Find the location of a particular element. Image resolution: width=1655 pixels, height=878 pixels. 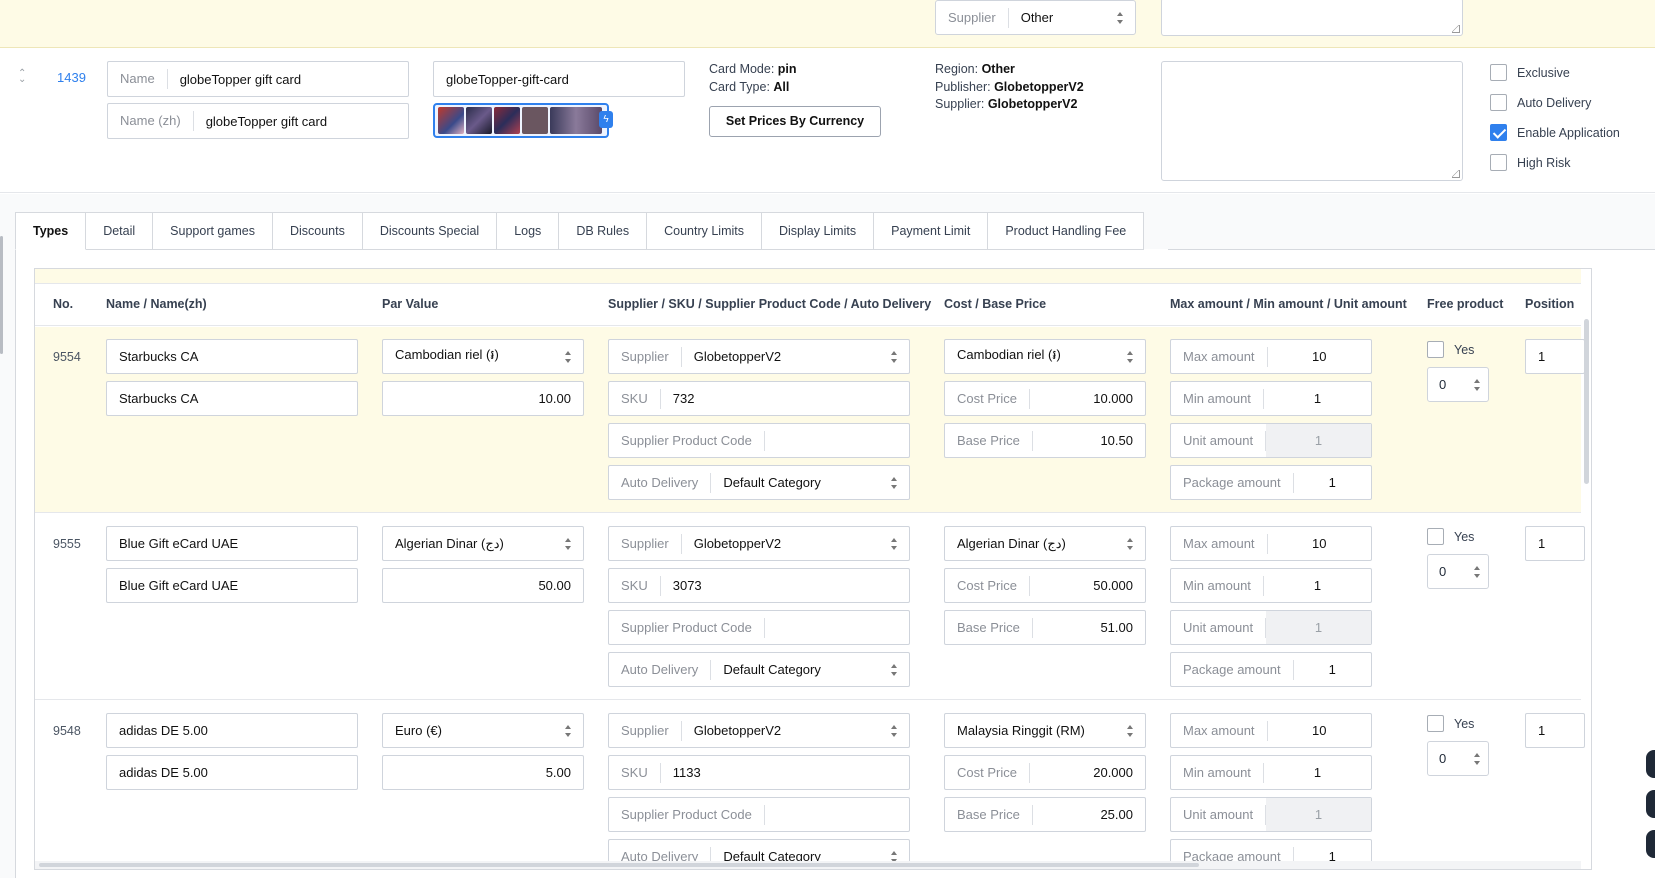

cost-currency-select: Cambodian riel (៛) is located at coordinates (1045, 356).